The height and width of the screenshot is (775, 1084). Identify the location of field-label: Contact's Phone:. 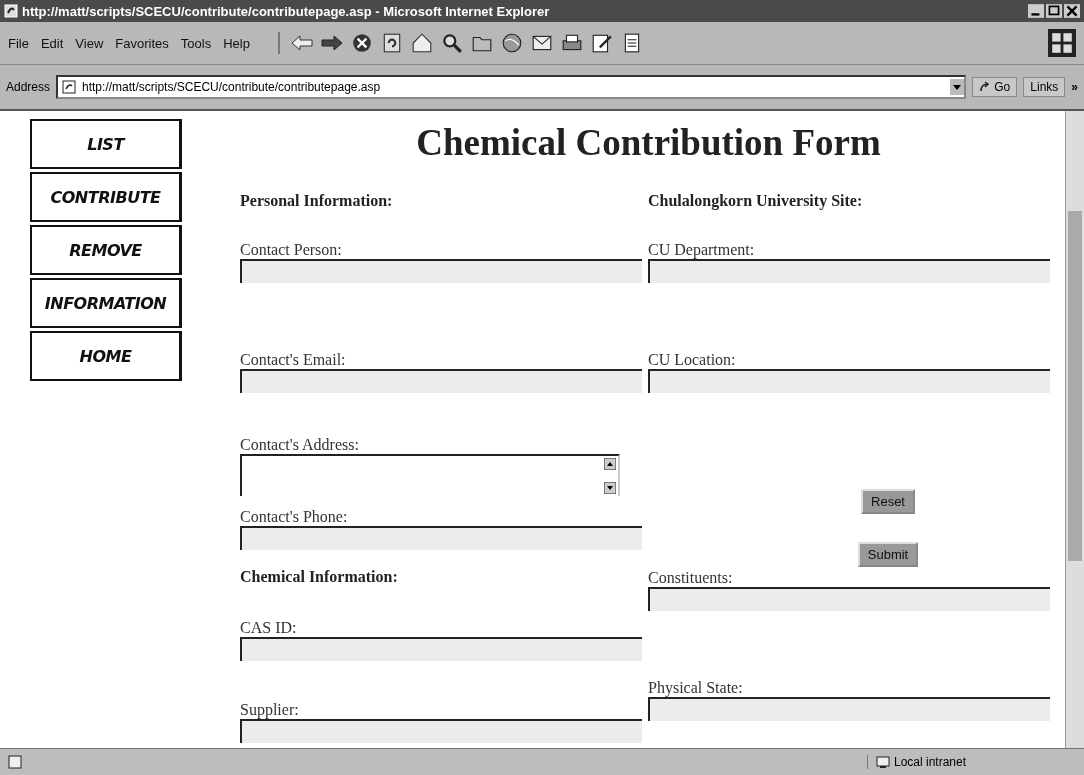
(294, 517).